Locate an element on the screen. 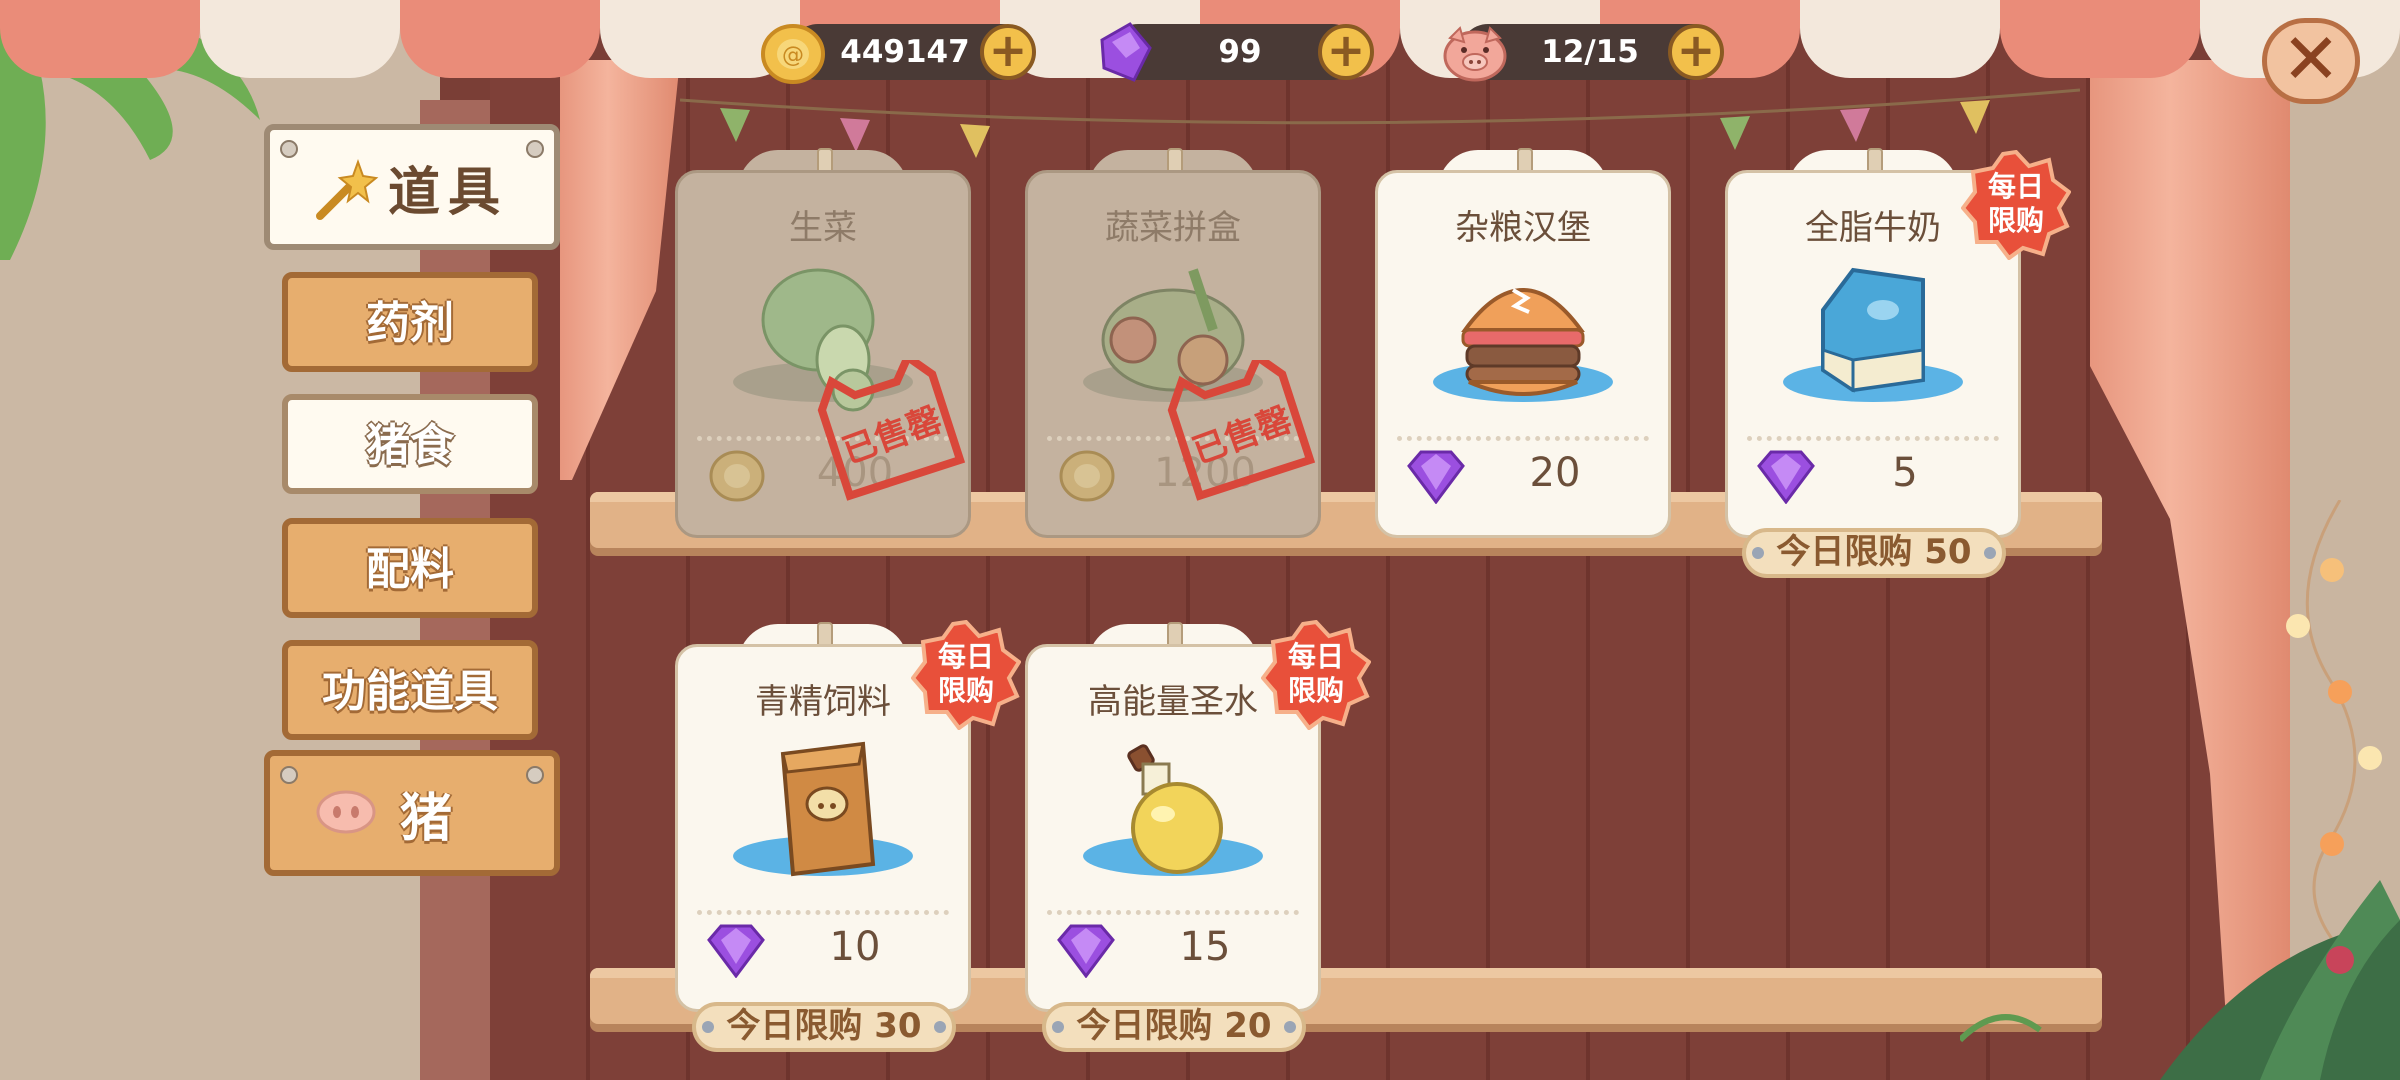 The image size is (2400, 1080). category-pig-label: 猪 is located at coordinates (426, 819).